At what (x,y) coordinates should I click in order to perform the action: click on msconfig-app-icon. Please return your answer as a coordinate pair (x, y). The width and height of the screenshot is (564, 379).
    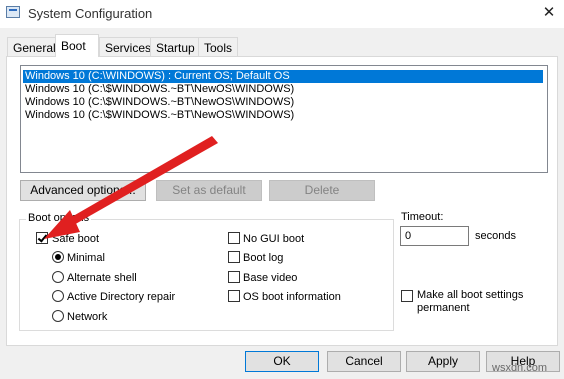
    Looking at the image, I should click on (13, 12).